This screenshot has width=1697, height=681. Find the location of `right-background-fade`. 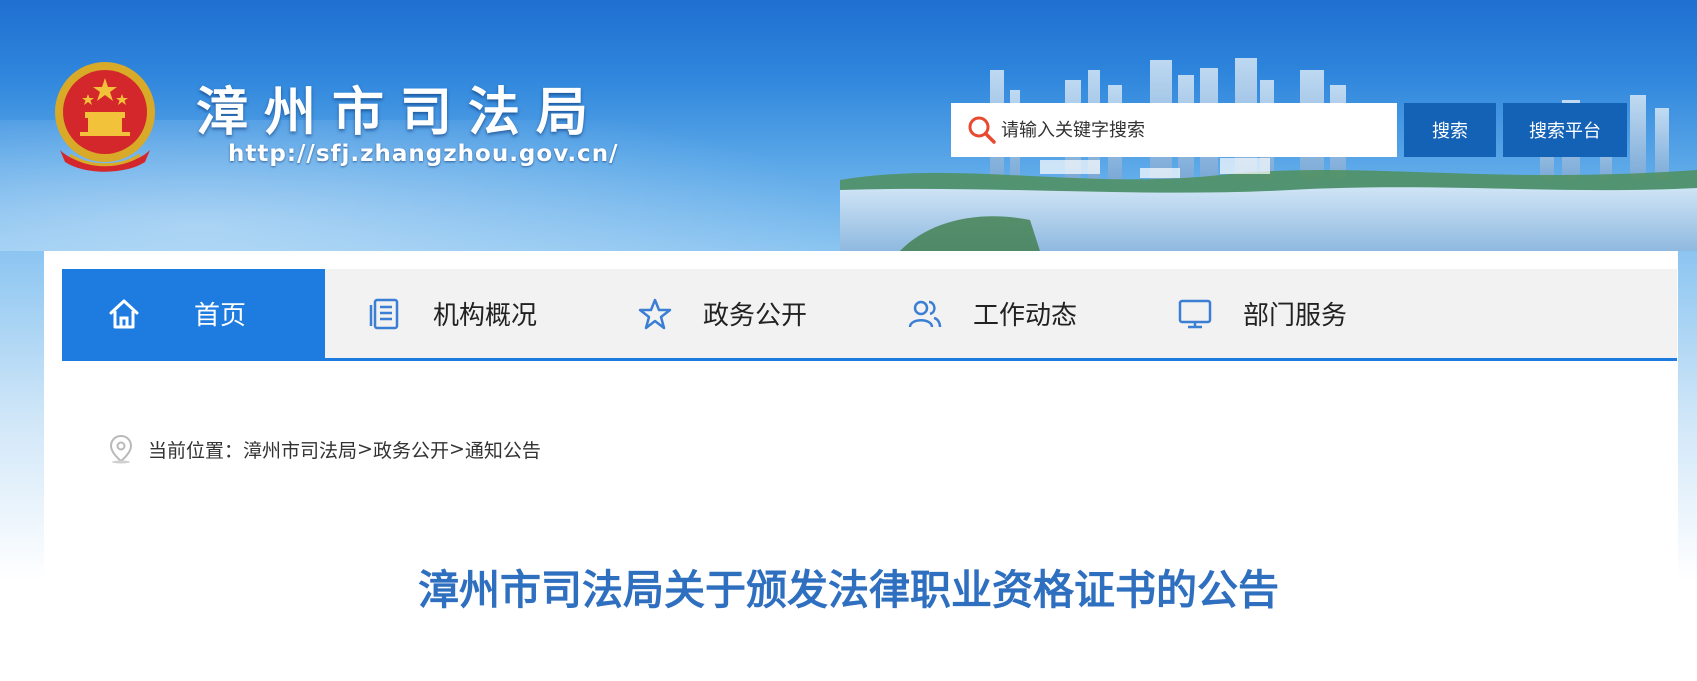

right-background-fade is located at coordinates (1687, 416).